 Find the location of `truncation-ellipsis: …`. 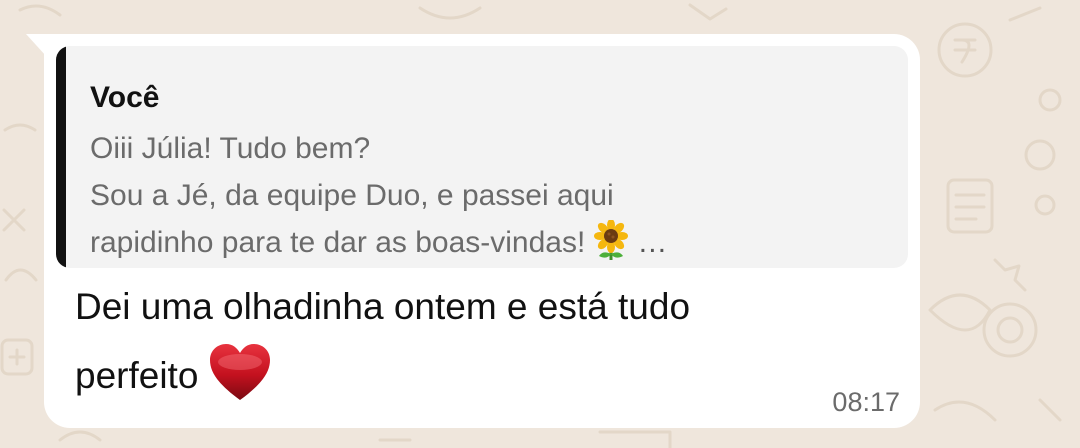

truncation-ellipsis: … is located at coordinates (652, 242).